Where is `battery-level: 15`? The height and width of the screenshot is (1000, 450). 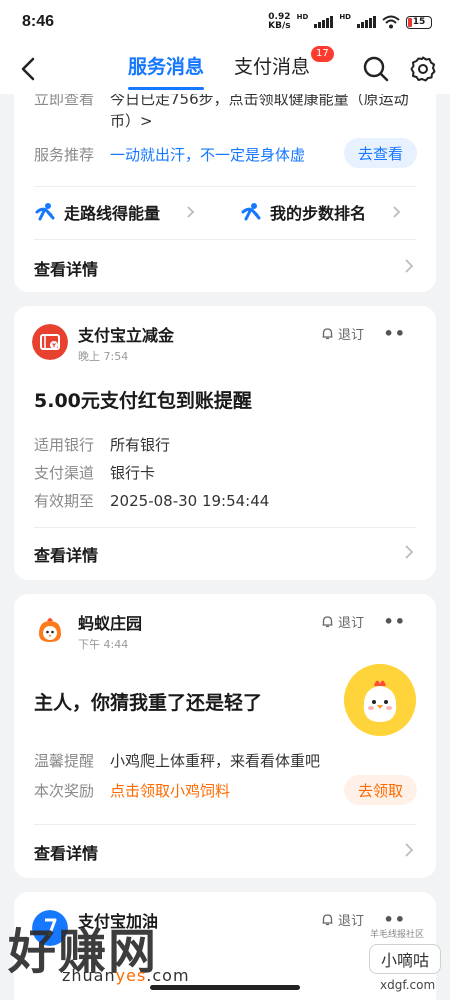
battery-level: 15 is located at coordinates (419, 22).